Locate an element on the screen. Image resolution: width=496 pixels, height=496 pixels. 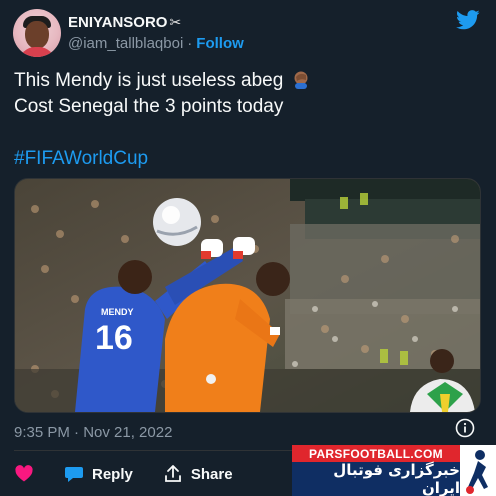
avatar-face is located at coordinates (37, 35).